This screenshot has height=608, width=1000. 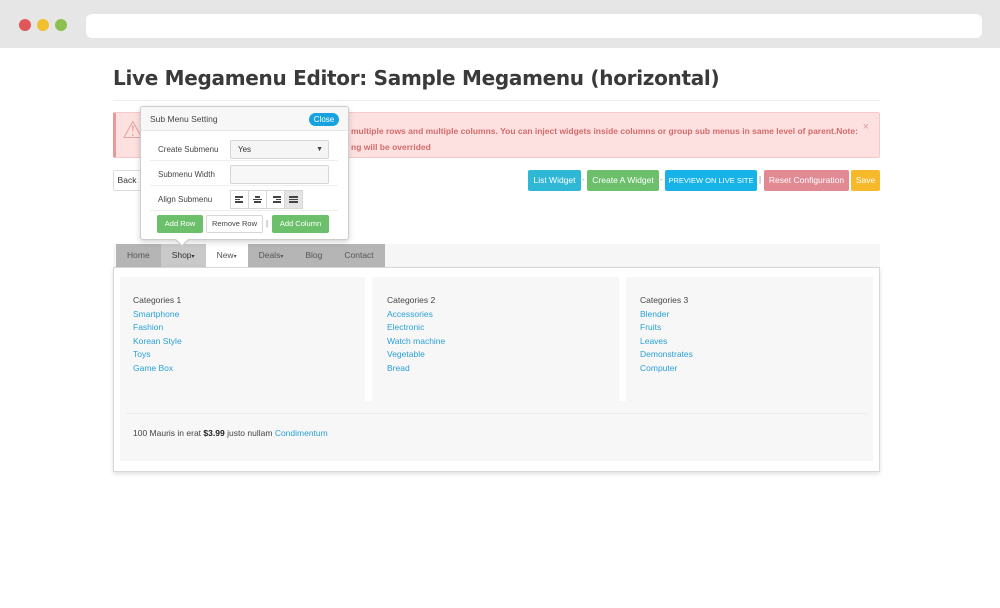 What do you see at coordinates (157, 327) in the screenshot?
I see `category-link: Fashion` at bounding box center [157, 327].